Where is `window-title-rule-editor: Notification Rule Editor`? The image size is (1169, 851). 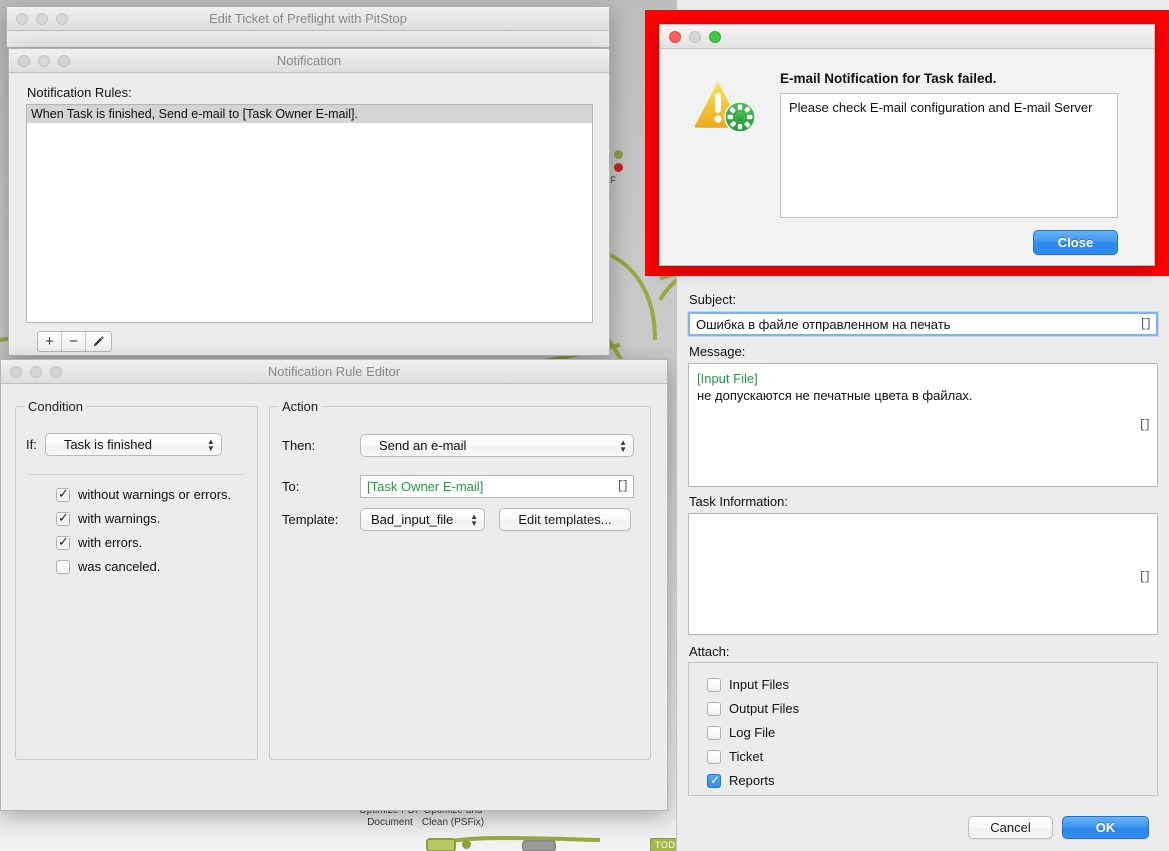 window-title-rule-editor: Notification Rule Editor is located at coordinates (334, 371).